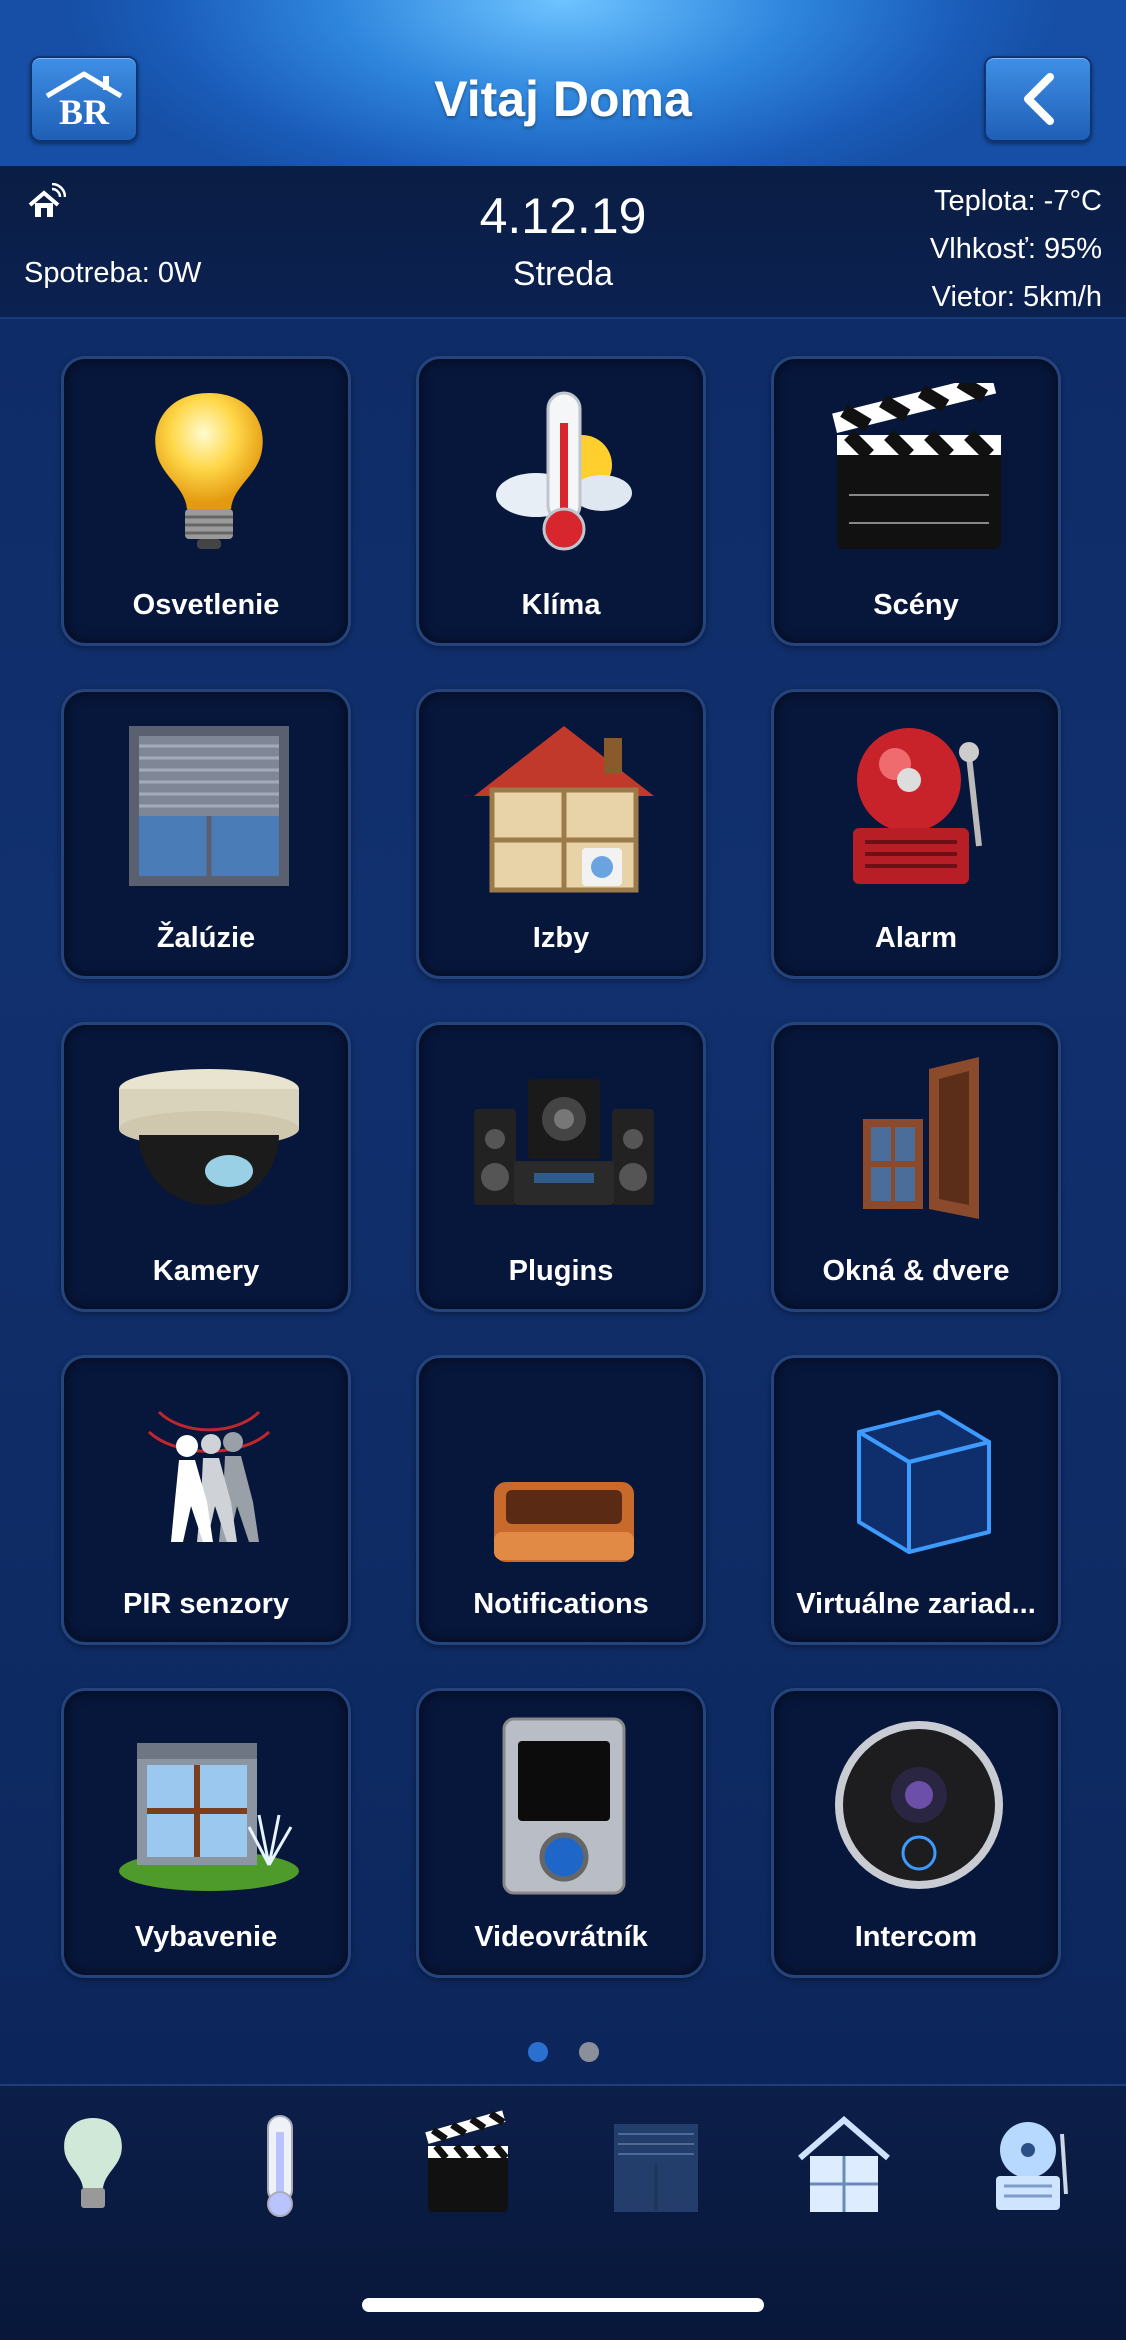 The image size is (1126, 2340). I want to click on tile-klima: Klíma, so click(561, 501).